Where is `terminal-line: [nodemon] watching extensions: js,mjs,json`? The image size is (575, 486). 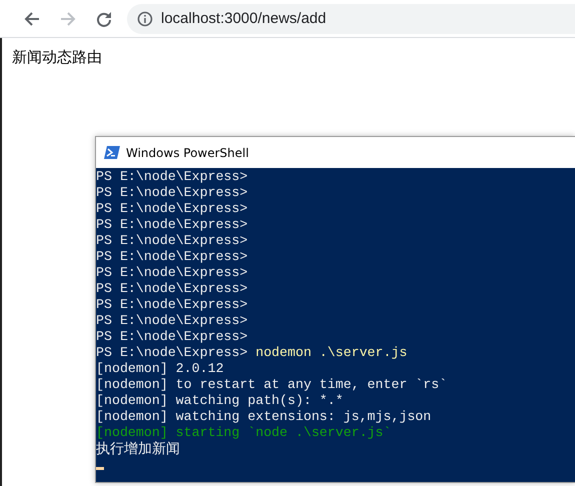
terminal-line: [nodemon] watching extensions: js,mjs,json is located at coordinates (264, 417).